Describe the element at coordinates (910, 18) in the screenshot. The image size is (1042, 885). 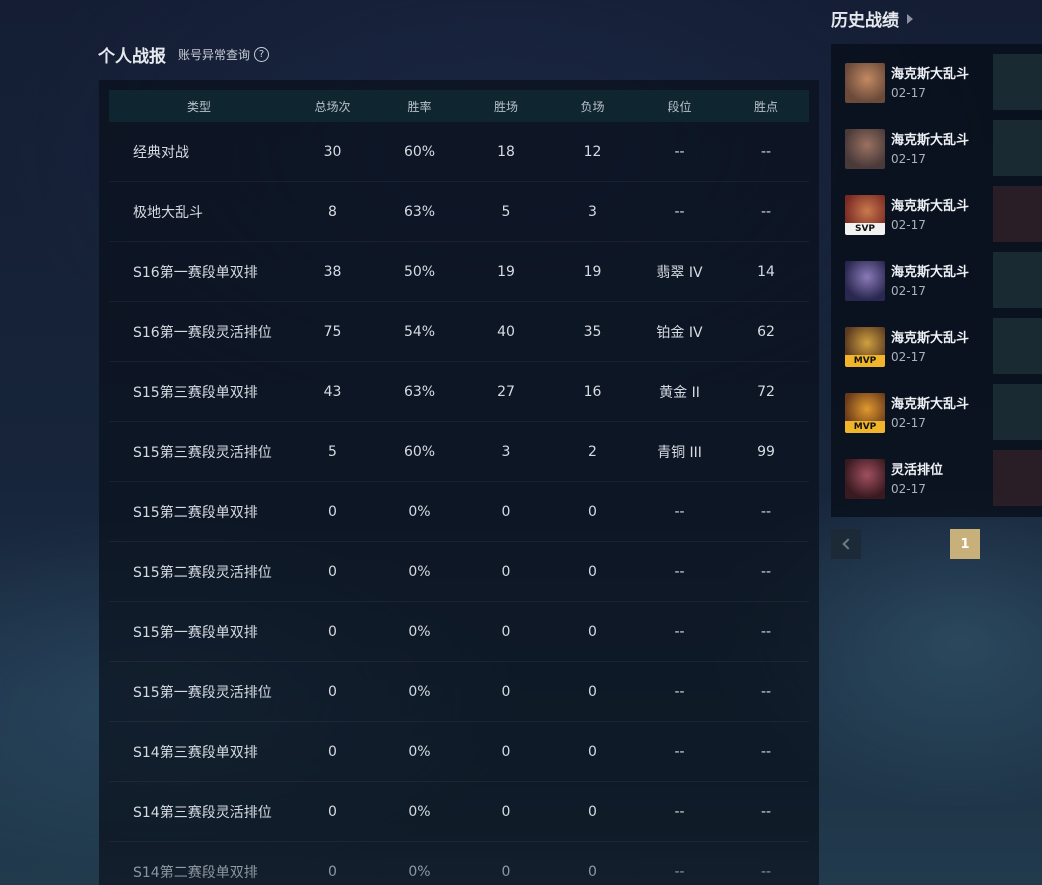
I see `caret-right-icon` at that location.